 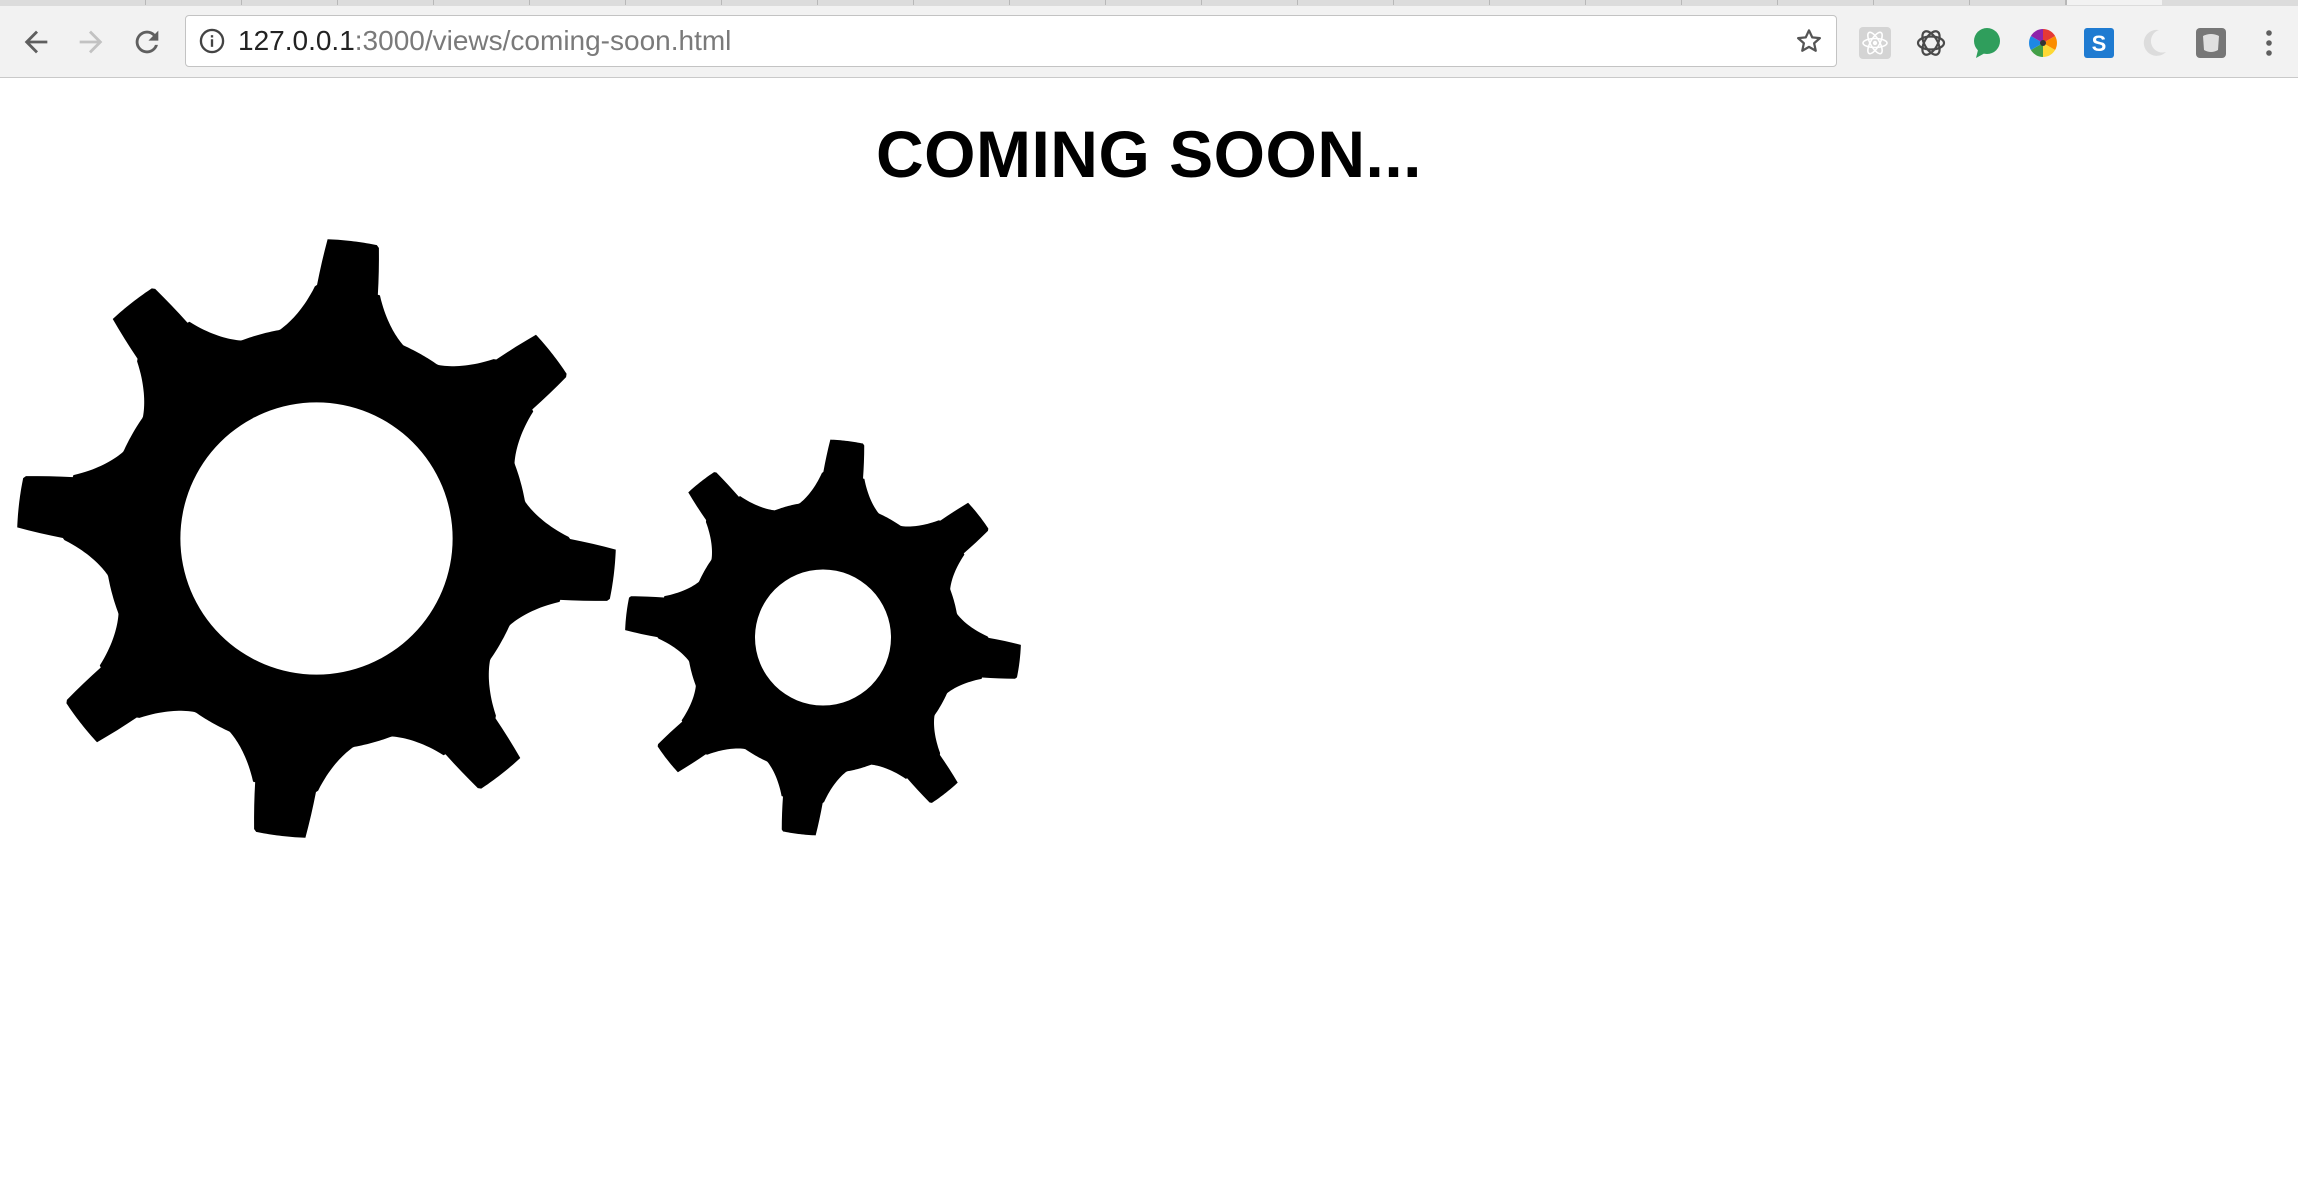 I want to click on url-text: 127.0.0.1:3000/views/coming-soon.html, so click(x=484, y=41).